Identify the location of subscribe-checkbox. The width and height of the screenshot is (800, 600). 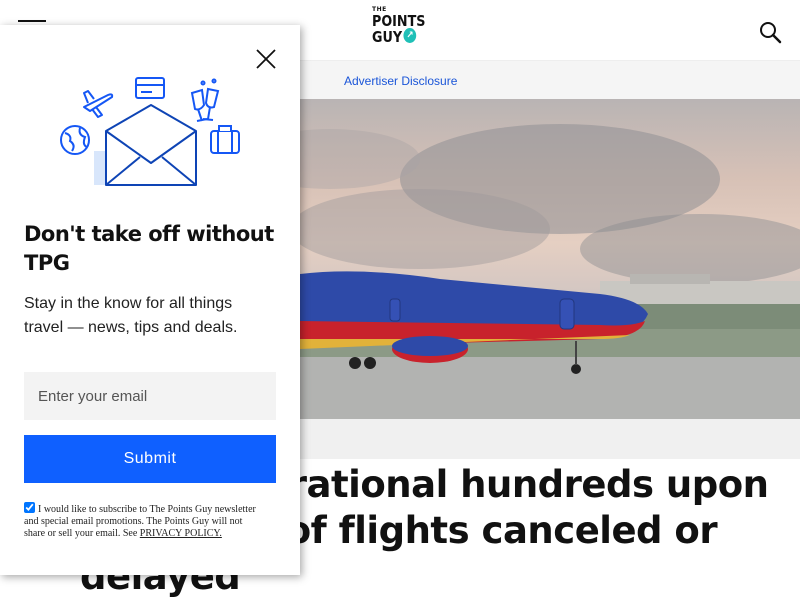
(29, 507).